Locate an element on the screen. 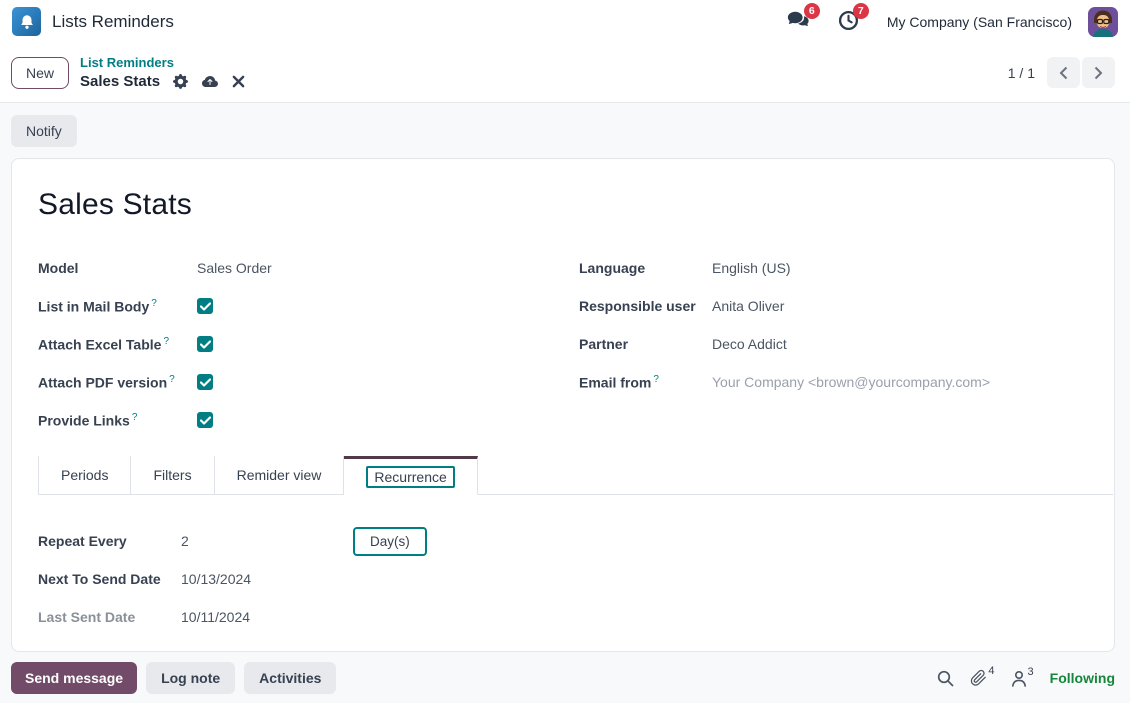 The width and height of the screenshot is (1130, 703). following-toggle: Following is located at coordinates (1082, 678).